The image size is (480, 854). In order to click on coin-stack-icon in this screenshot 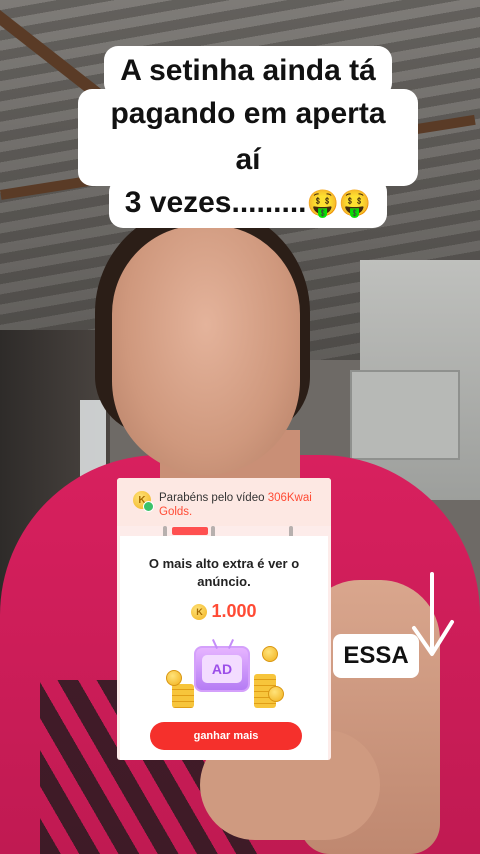, I will do `click(183, 696)`.